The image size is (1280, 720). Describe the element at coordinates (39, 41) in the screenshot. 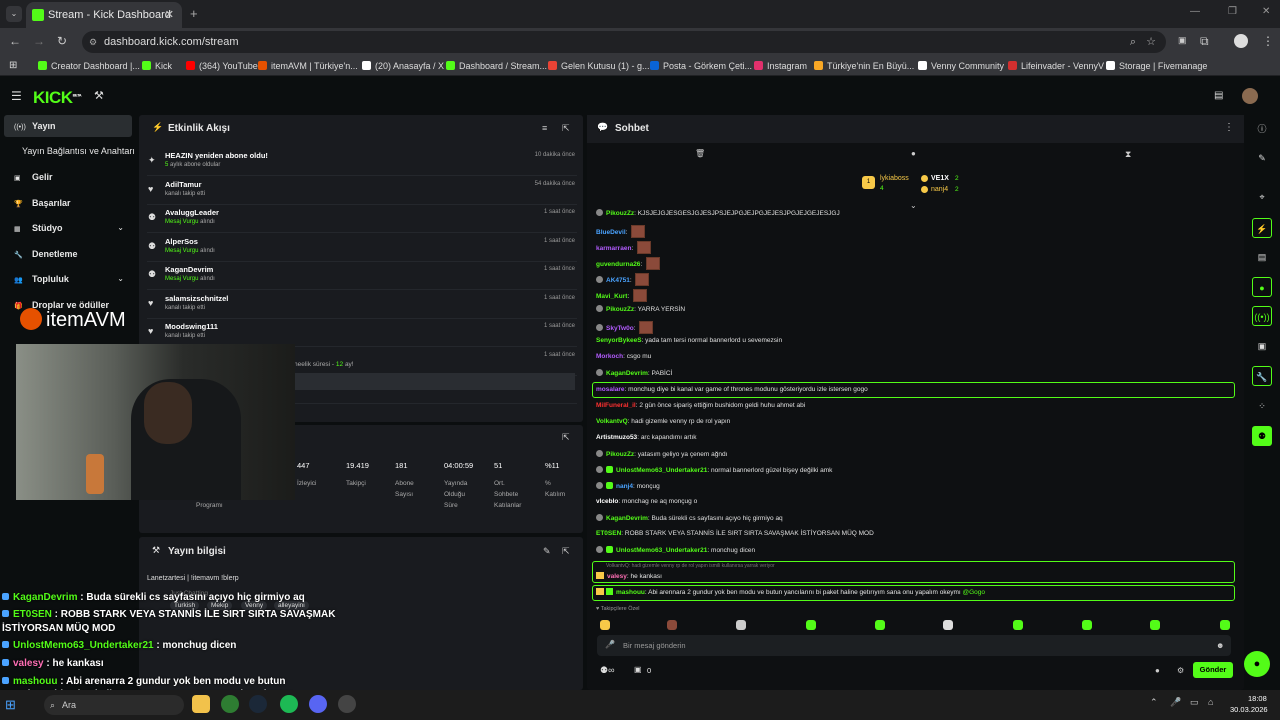

I see `forward-icon: →` at that location.